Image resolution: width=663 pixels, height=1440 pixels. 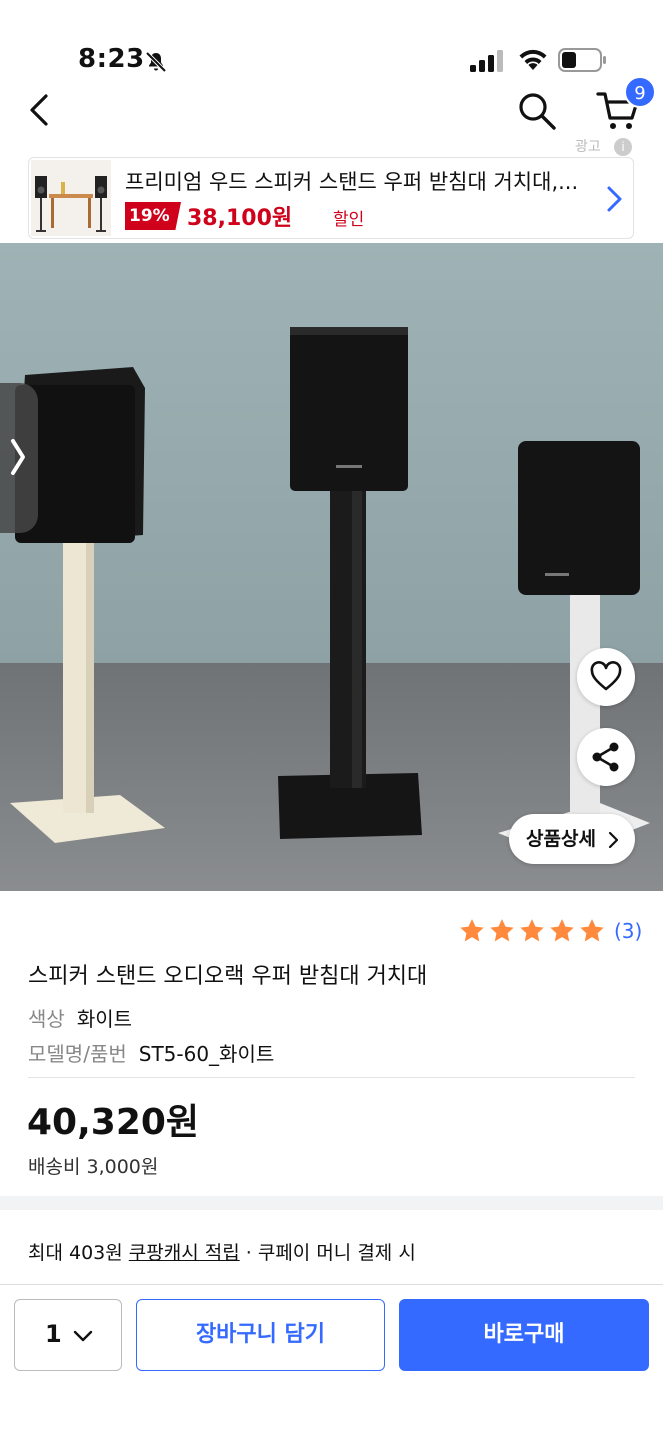 What do you see at coordinates (524, 1335) in the screenshot?
I see `buy-now-button: 바로구매` at bounding box center [524, 1335].